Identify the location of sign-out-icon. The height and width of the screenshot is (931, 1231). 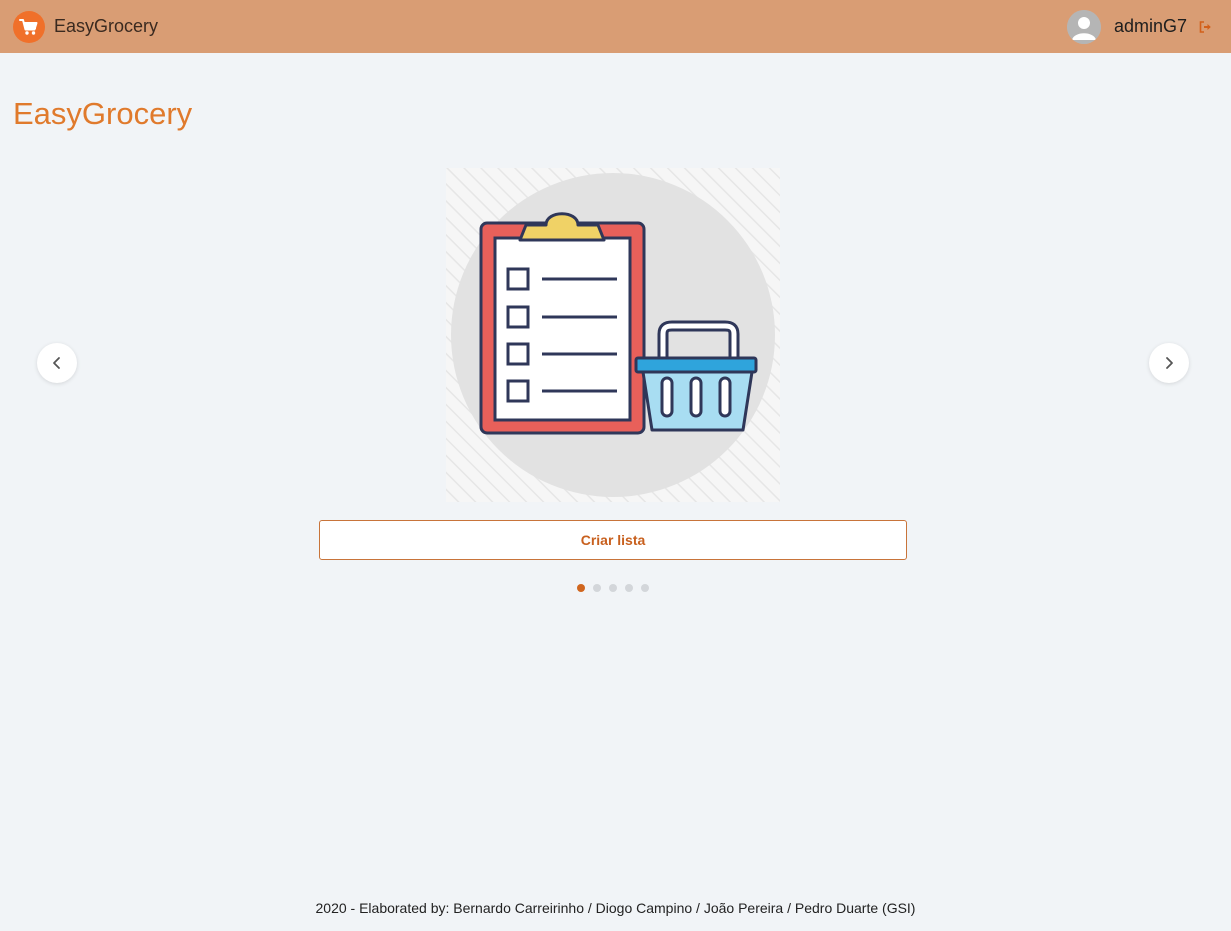
(1206, 27).